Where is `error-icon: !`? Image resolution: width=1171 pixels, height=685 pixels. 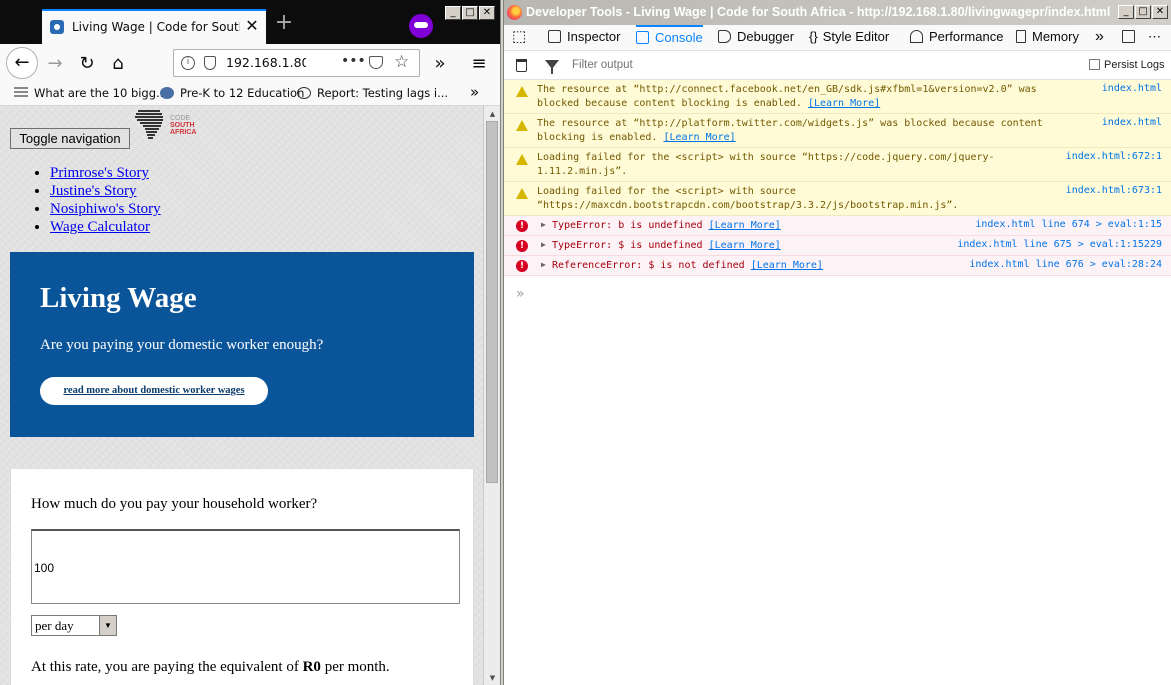 error-icon: ! is located at coordinates (522, 226).